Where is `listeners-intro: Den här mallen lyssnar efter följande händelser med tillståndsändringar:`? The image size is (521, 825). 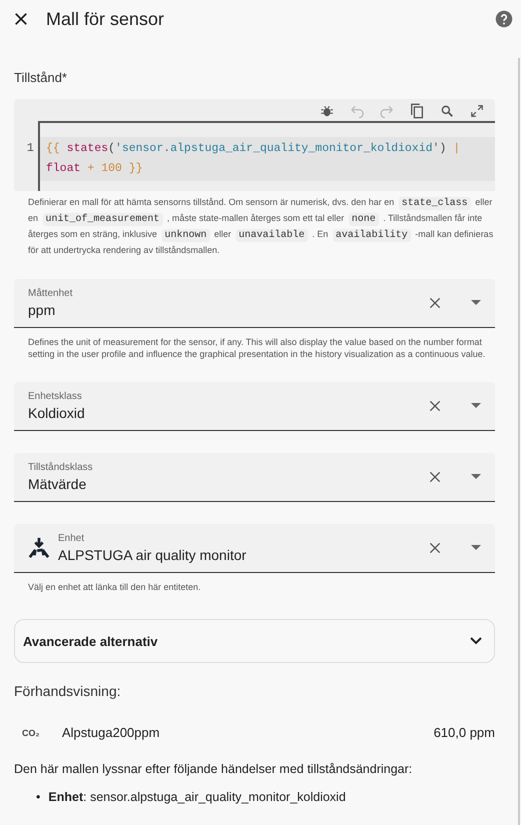
listeners-intro: Den här mallen lyssnar efter följande händelser med tillståndsändringar: is located at coordinates (214, 769).